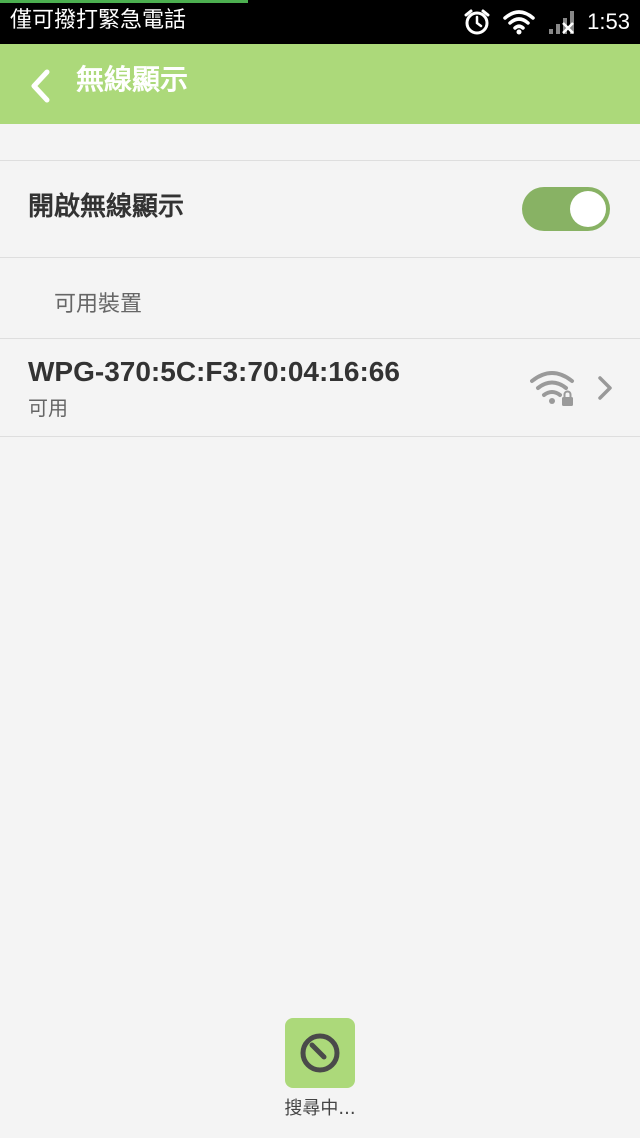 The height and width of the screenshot is (1138, 640). What do you see at coordinates (98, 20) in the screenshot?
I see `carrier-text: 僅可撥打緊急電話` at bounding box center [98, 20].